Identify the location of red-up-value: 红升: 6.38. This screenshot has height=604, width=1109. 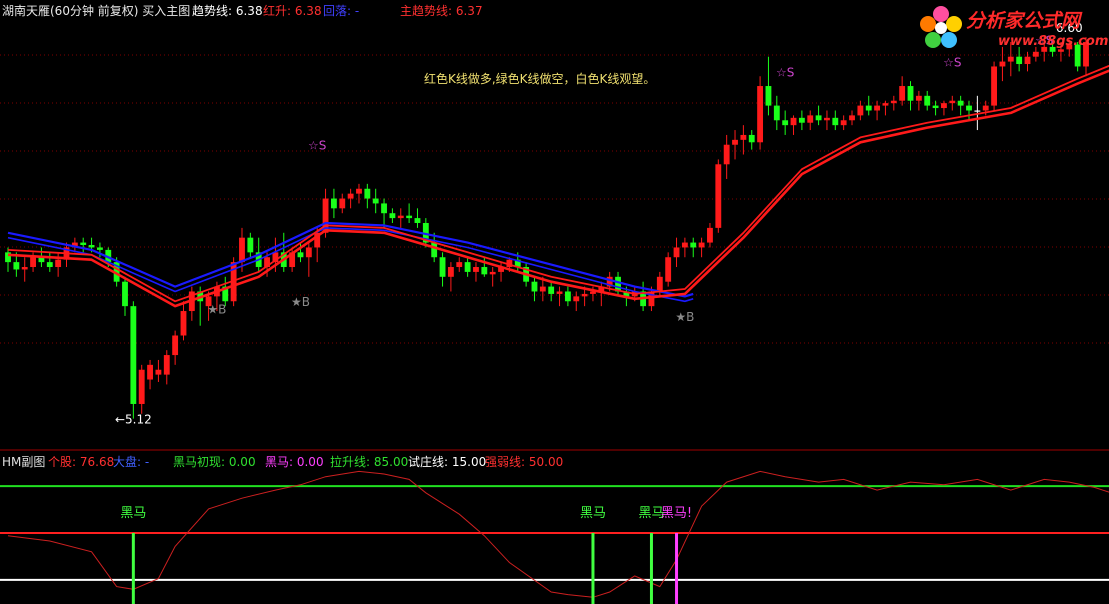
(292, 11).